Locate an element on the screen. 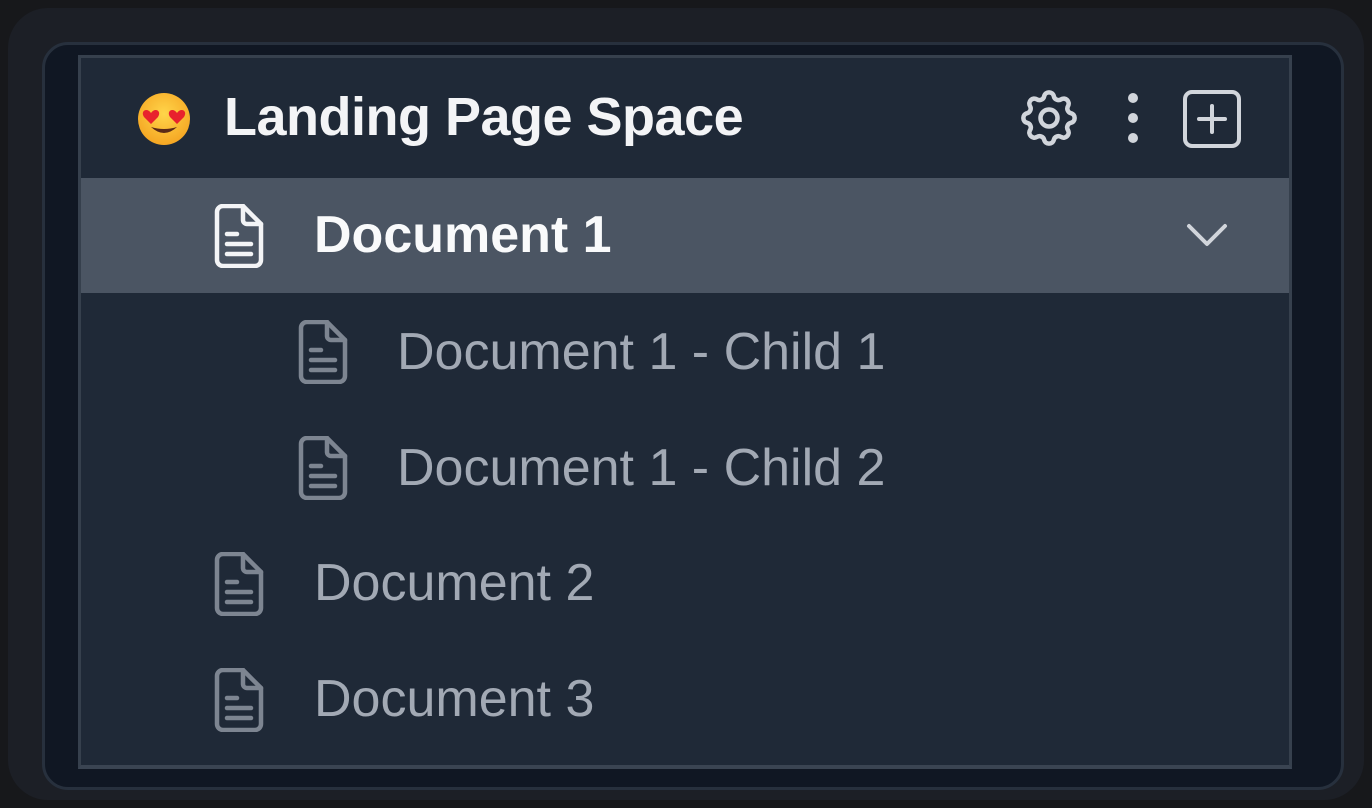 Image resolution: width=1372 pixels, height=808 pixels. tree-item-document-3: Document 3 is located at coordinates (685, 697).